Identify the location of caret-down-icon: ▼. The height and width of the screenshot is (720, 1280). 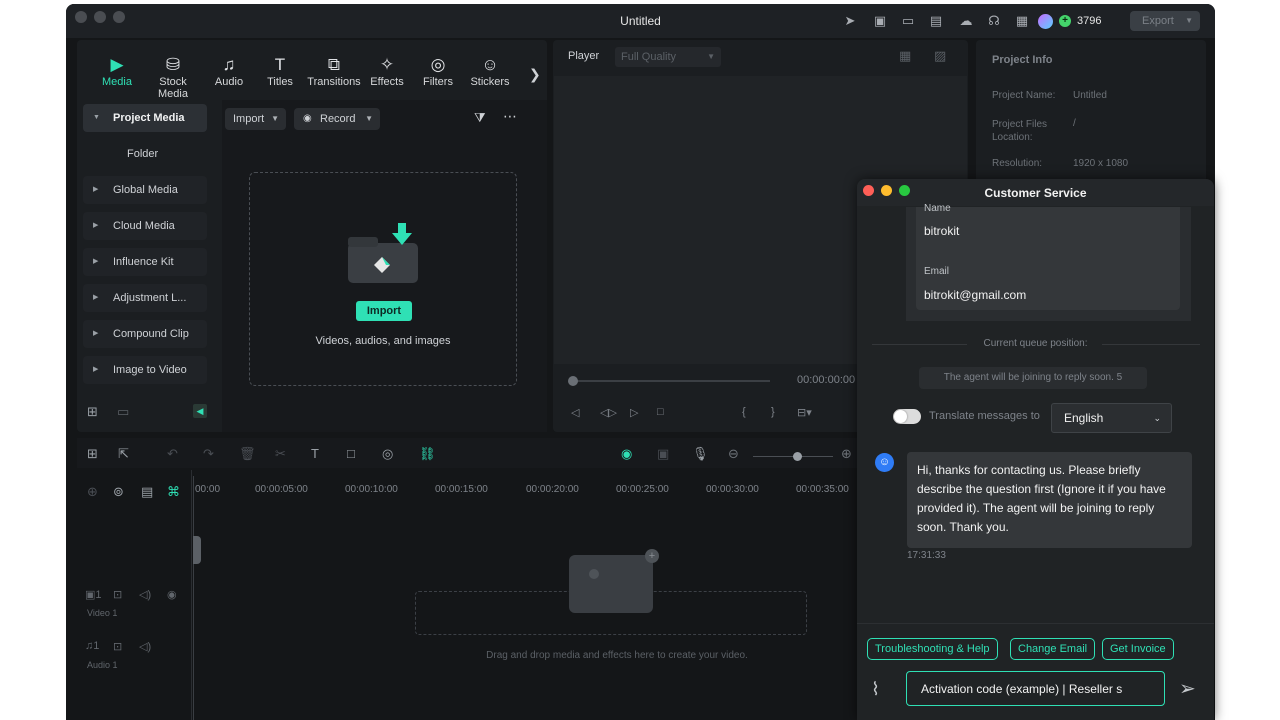
(96, 117).